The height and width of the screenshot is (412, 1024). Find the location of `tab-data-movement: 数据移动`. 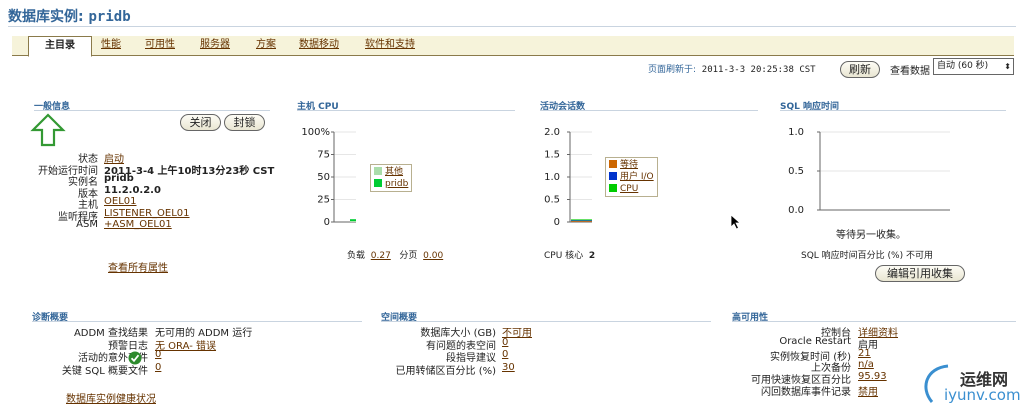

tab-data-movement: 数据移动 is located at coordinates (319, 46).